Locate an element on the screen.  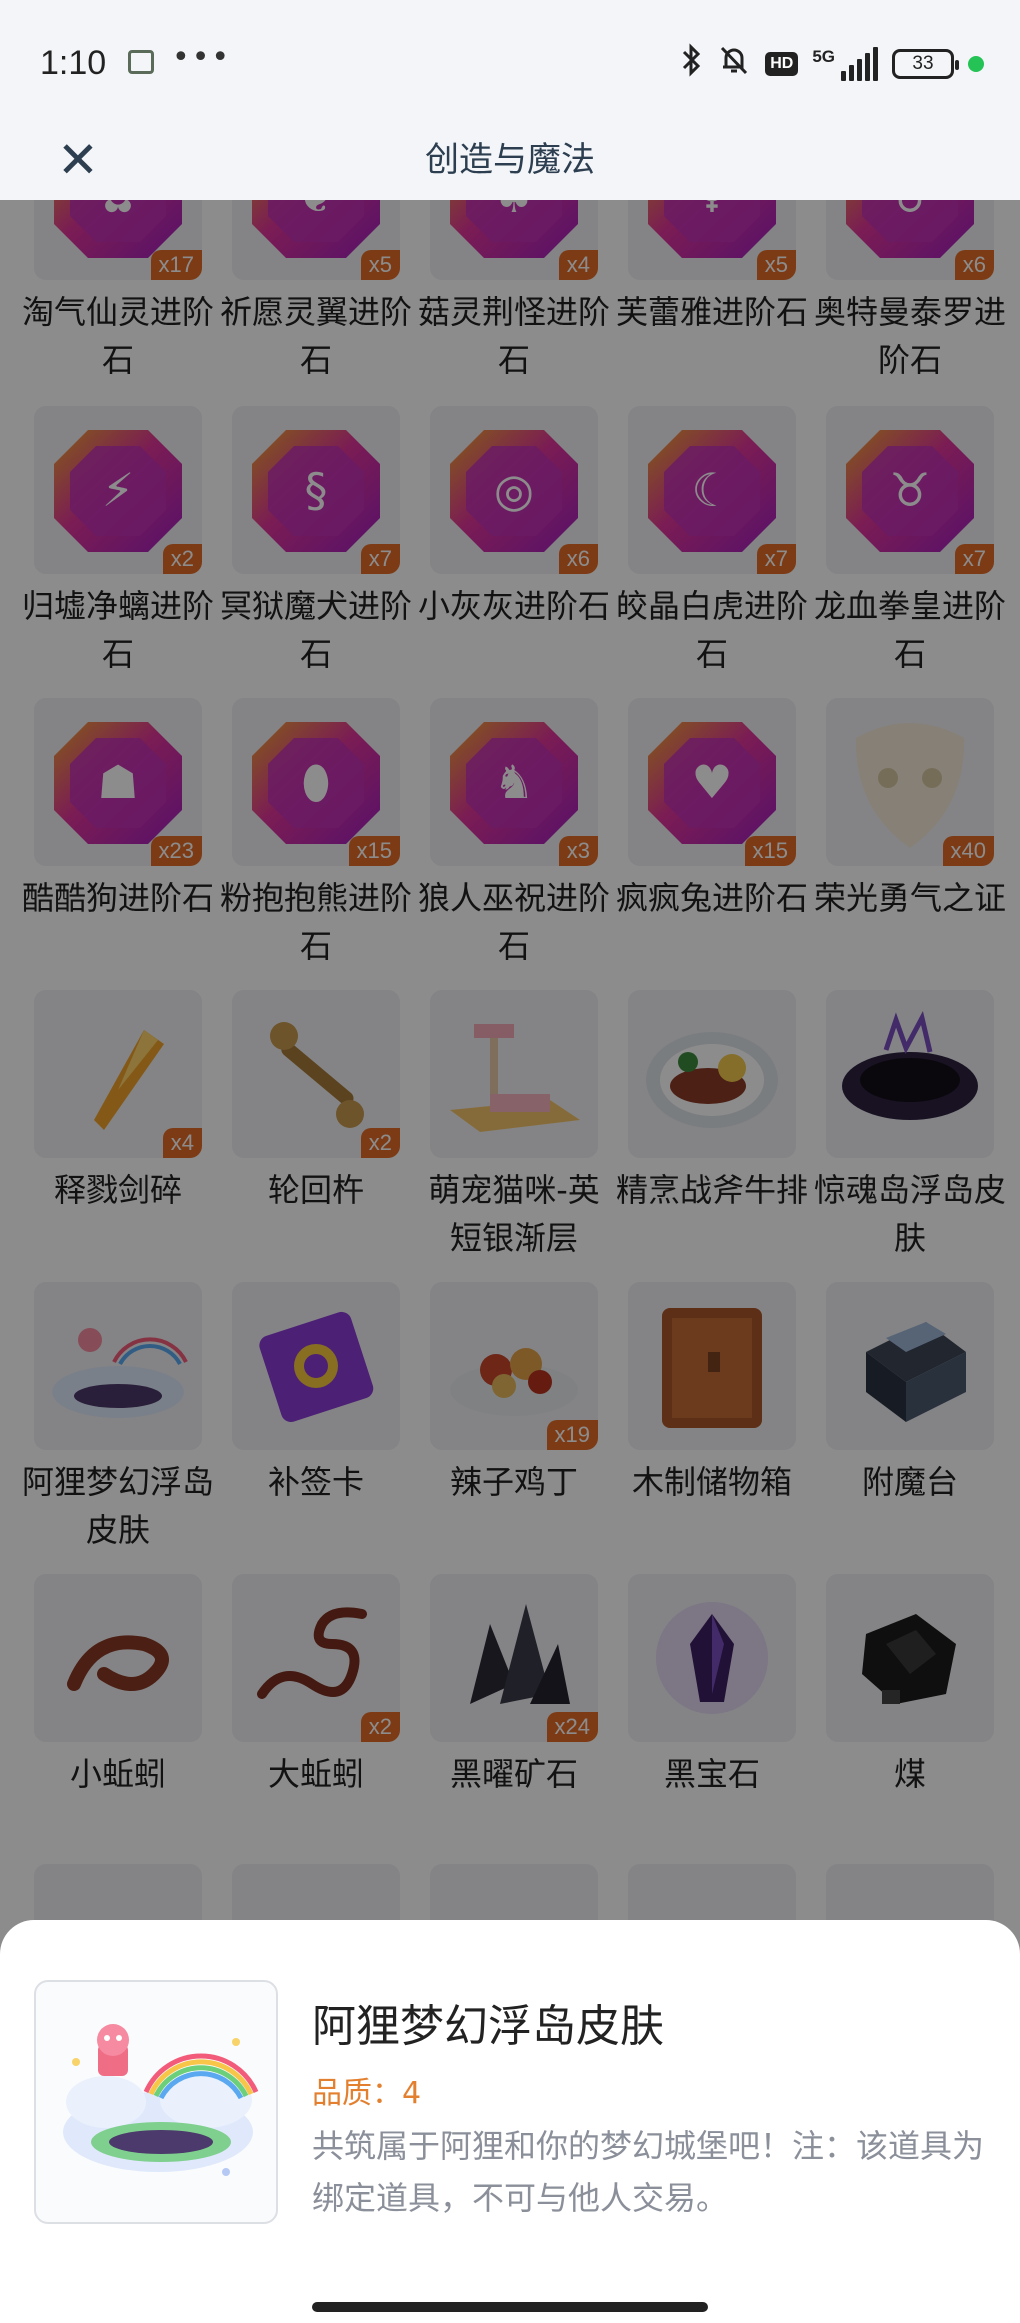
detail-description: 共筑属于阿狸和你的梦幻城堡吧！注：该道具为绑定道具，不可与他人交易。 is located at coordinates (648, 2172).